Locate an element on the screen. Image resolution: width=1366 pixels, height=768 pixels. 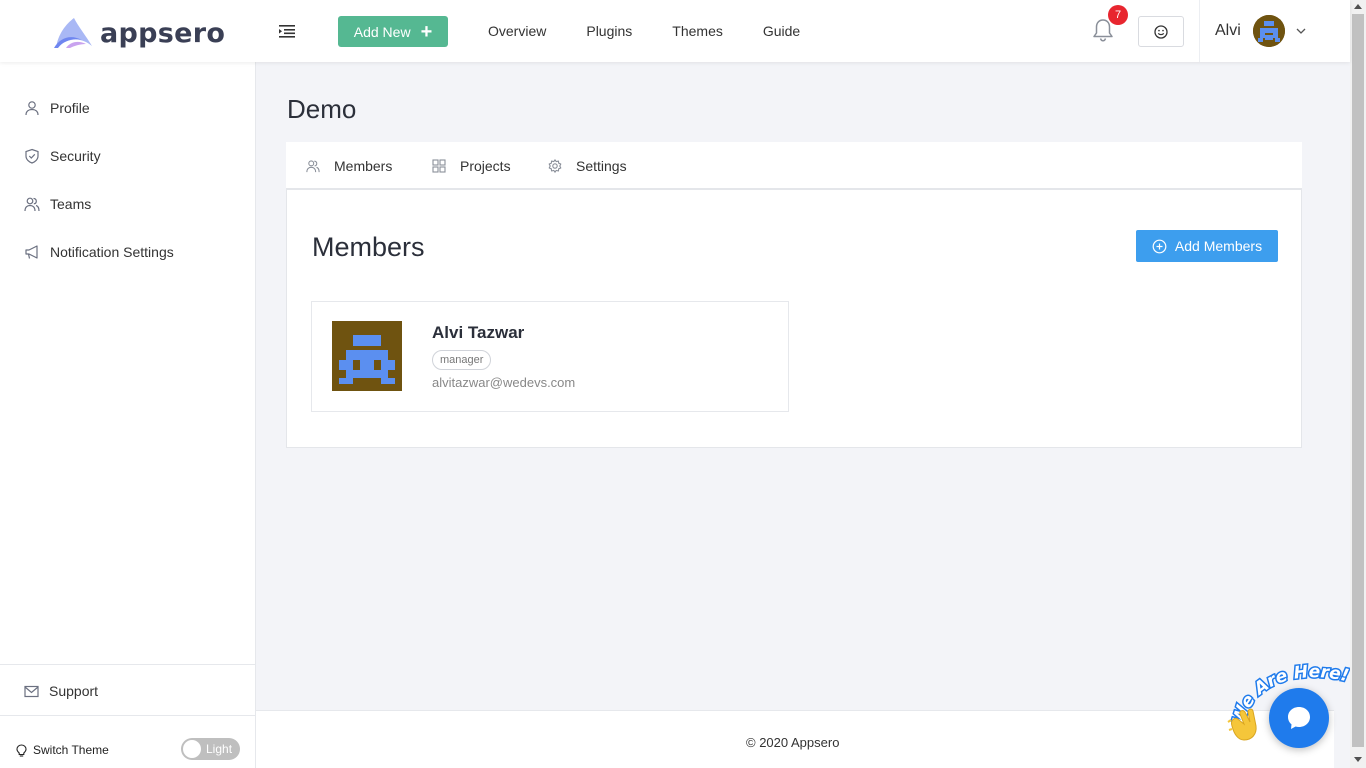
tab-members: Members is located at coordinates (349, 166).